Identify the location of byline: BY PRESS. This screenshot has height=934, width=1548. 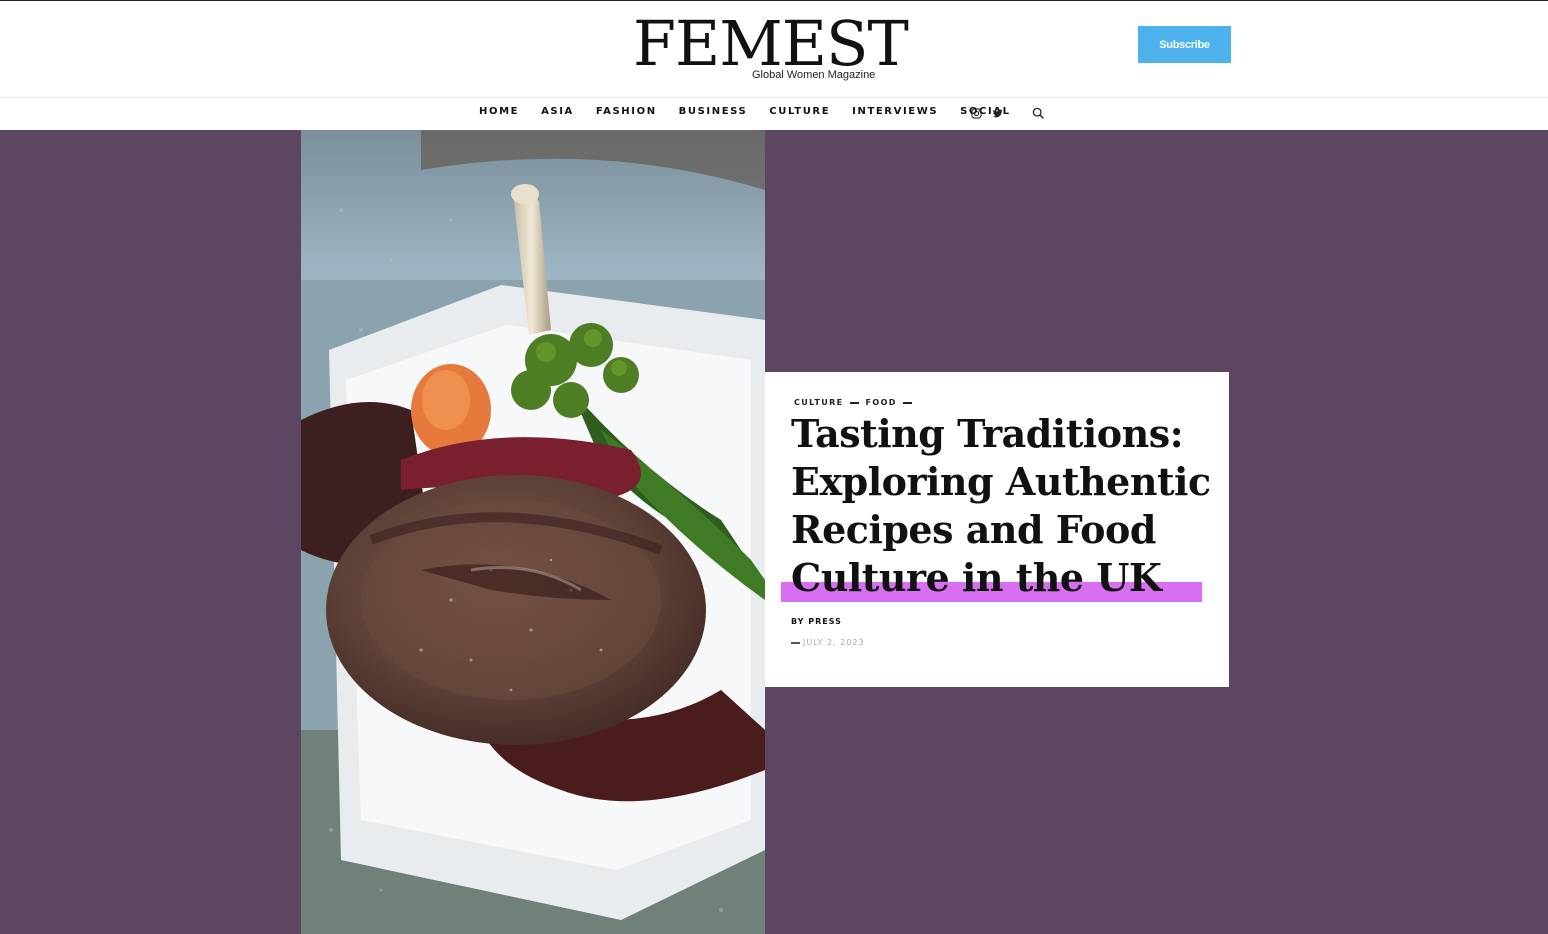
(816, 621).